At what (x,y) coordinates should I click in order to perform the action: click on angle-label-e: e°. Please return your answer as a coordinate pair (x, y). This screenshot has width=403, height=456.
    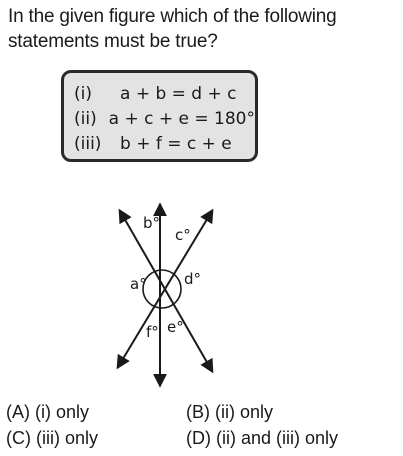
    Looking at the image, I should click on (175, 327).